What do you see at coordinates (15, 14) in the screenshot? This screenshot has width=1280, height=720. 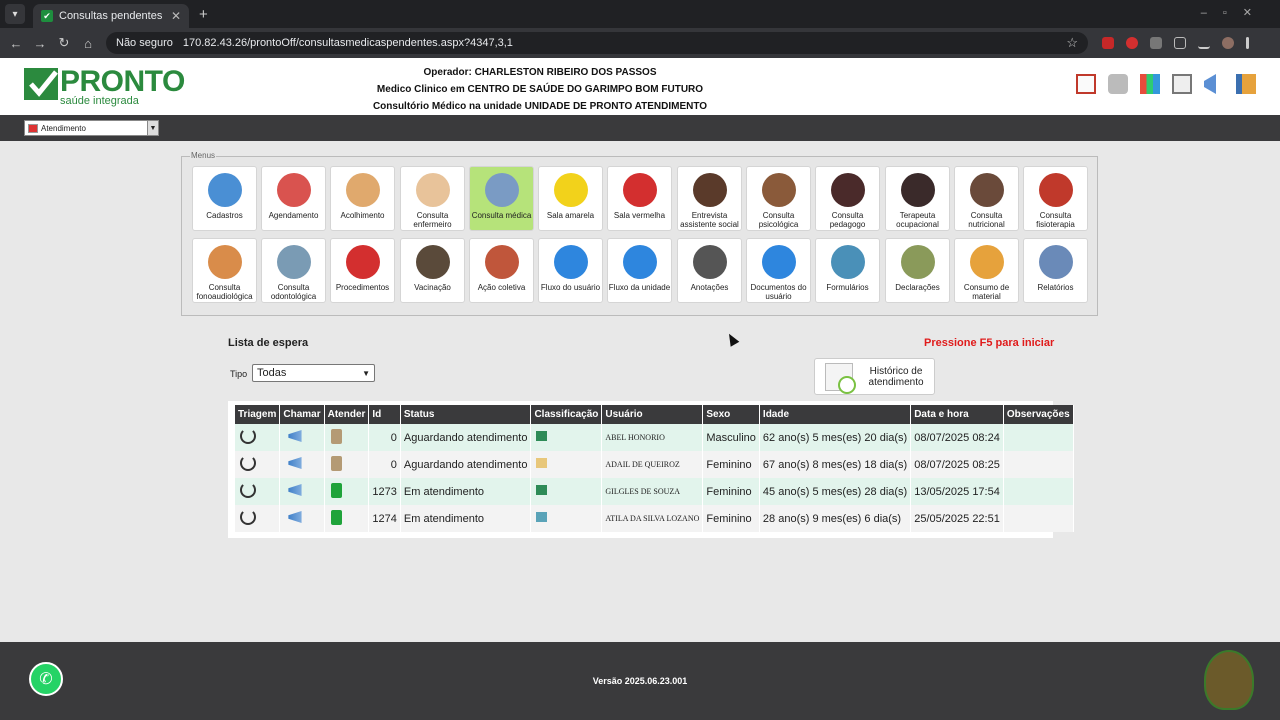 I see `tab-search-button: ▾` at bounding box center [15, 14].